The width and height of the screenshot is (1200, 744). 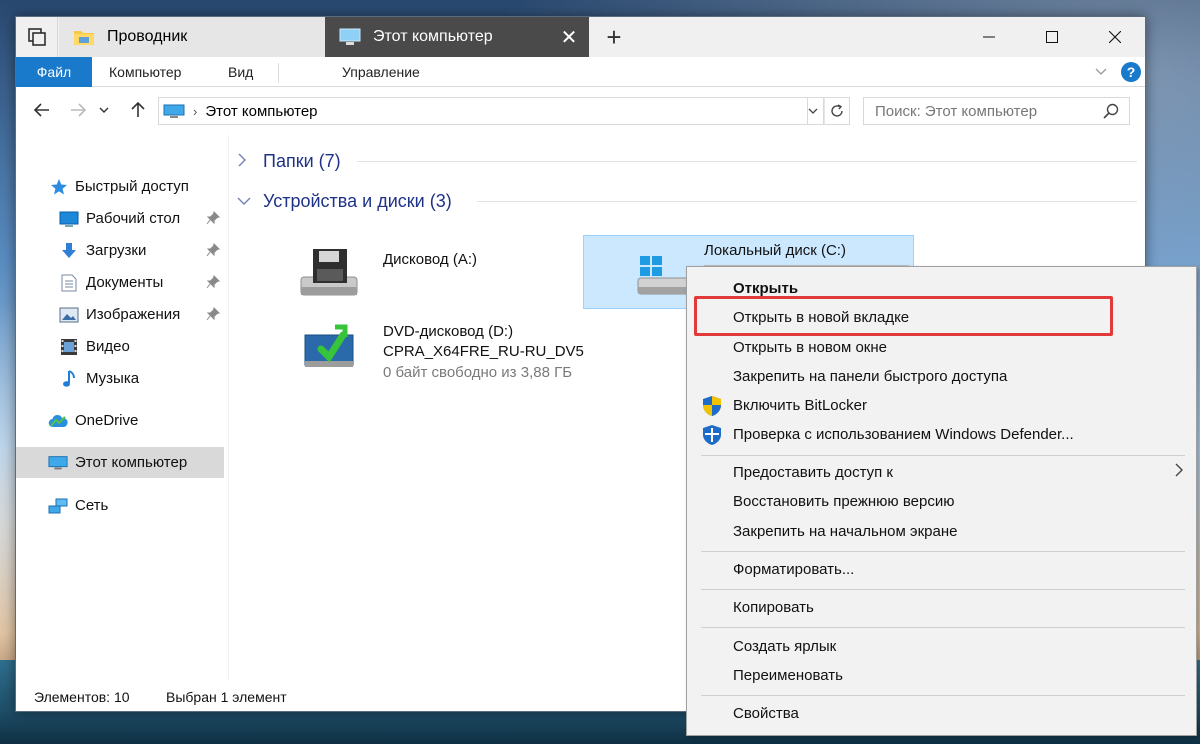 What do you see at coordinates (388, 276) in the screenshot?
I see `drive-floppy-a: Дисковод (A:)` at bounding box center [388, 276].